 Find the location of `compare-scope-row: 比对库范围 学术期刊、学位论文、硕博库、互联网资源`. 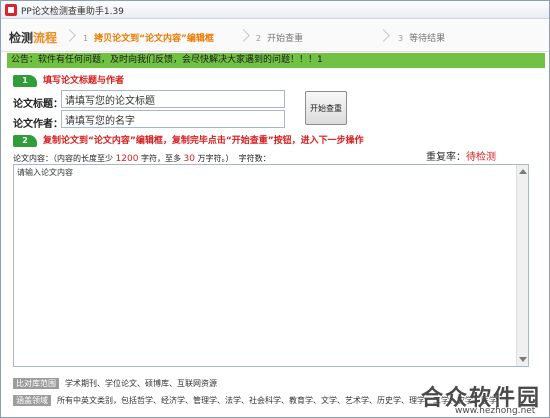

compare-scope-row: 比对库范围 学术期刊、学位论文、硕博库、互联网资源 is located at coordinates (115, 383).